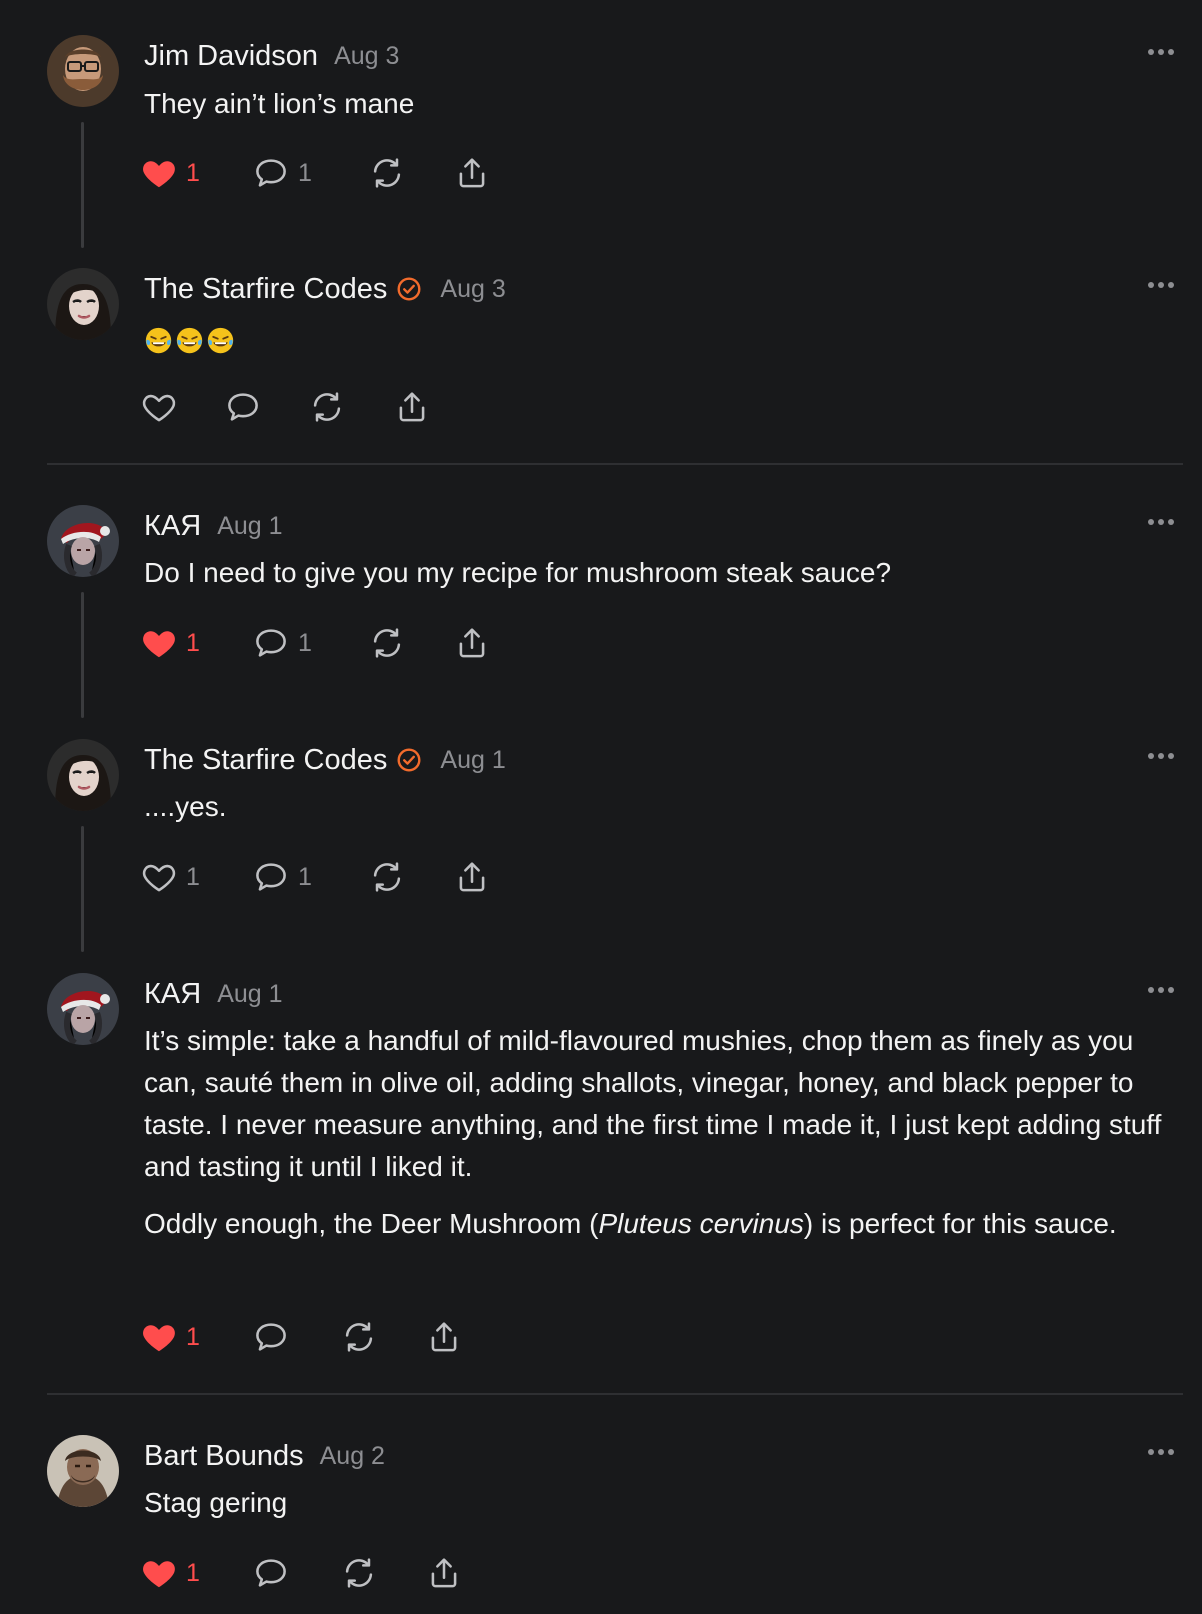 Image resolution: width=1202 pixels, height=1614 pixels. What do you see at coordinates (216, 1502) in the screenshot?
I see `post-paragraph: Stag gering` at bounding box center [216, 1502].